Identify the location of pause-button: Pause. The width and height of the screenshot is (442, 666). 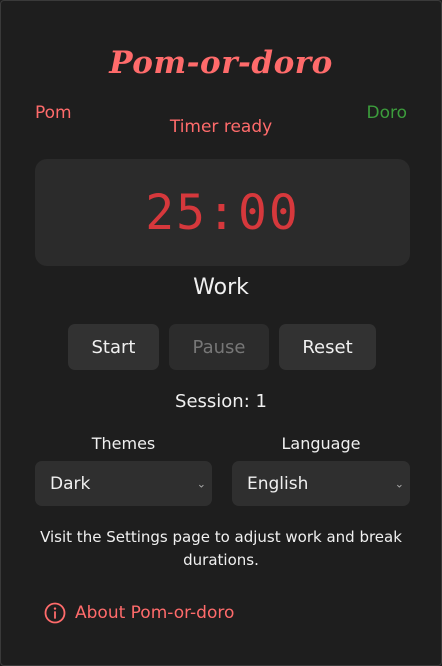
(219, 347).